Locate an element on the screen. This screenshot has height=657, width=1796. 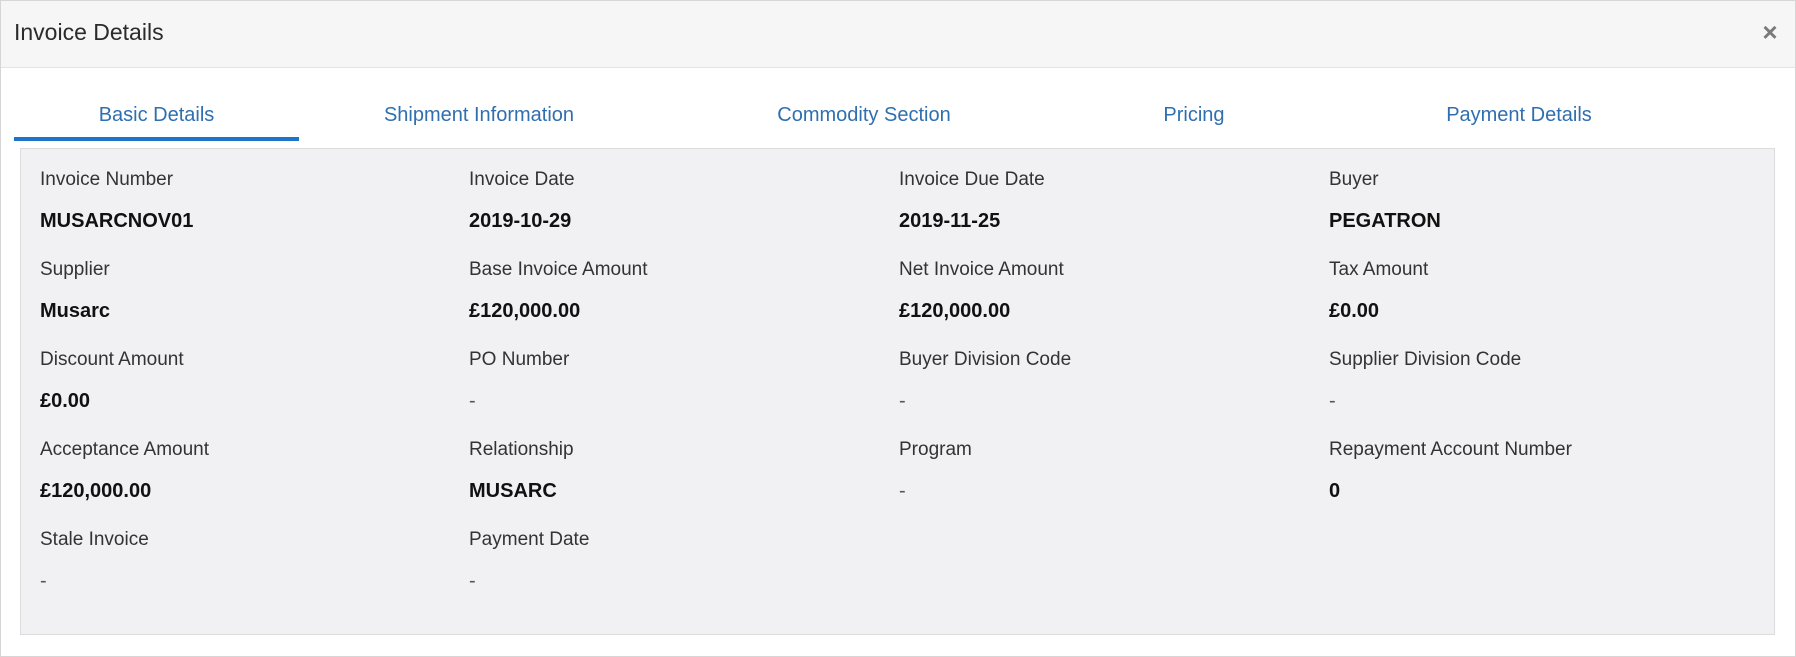
dialog-title: Invoice Details is located at coordinates (89, 32).